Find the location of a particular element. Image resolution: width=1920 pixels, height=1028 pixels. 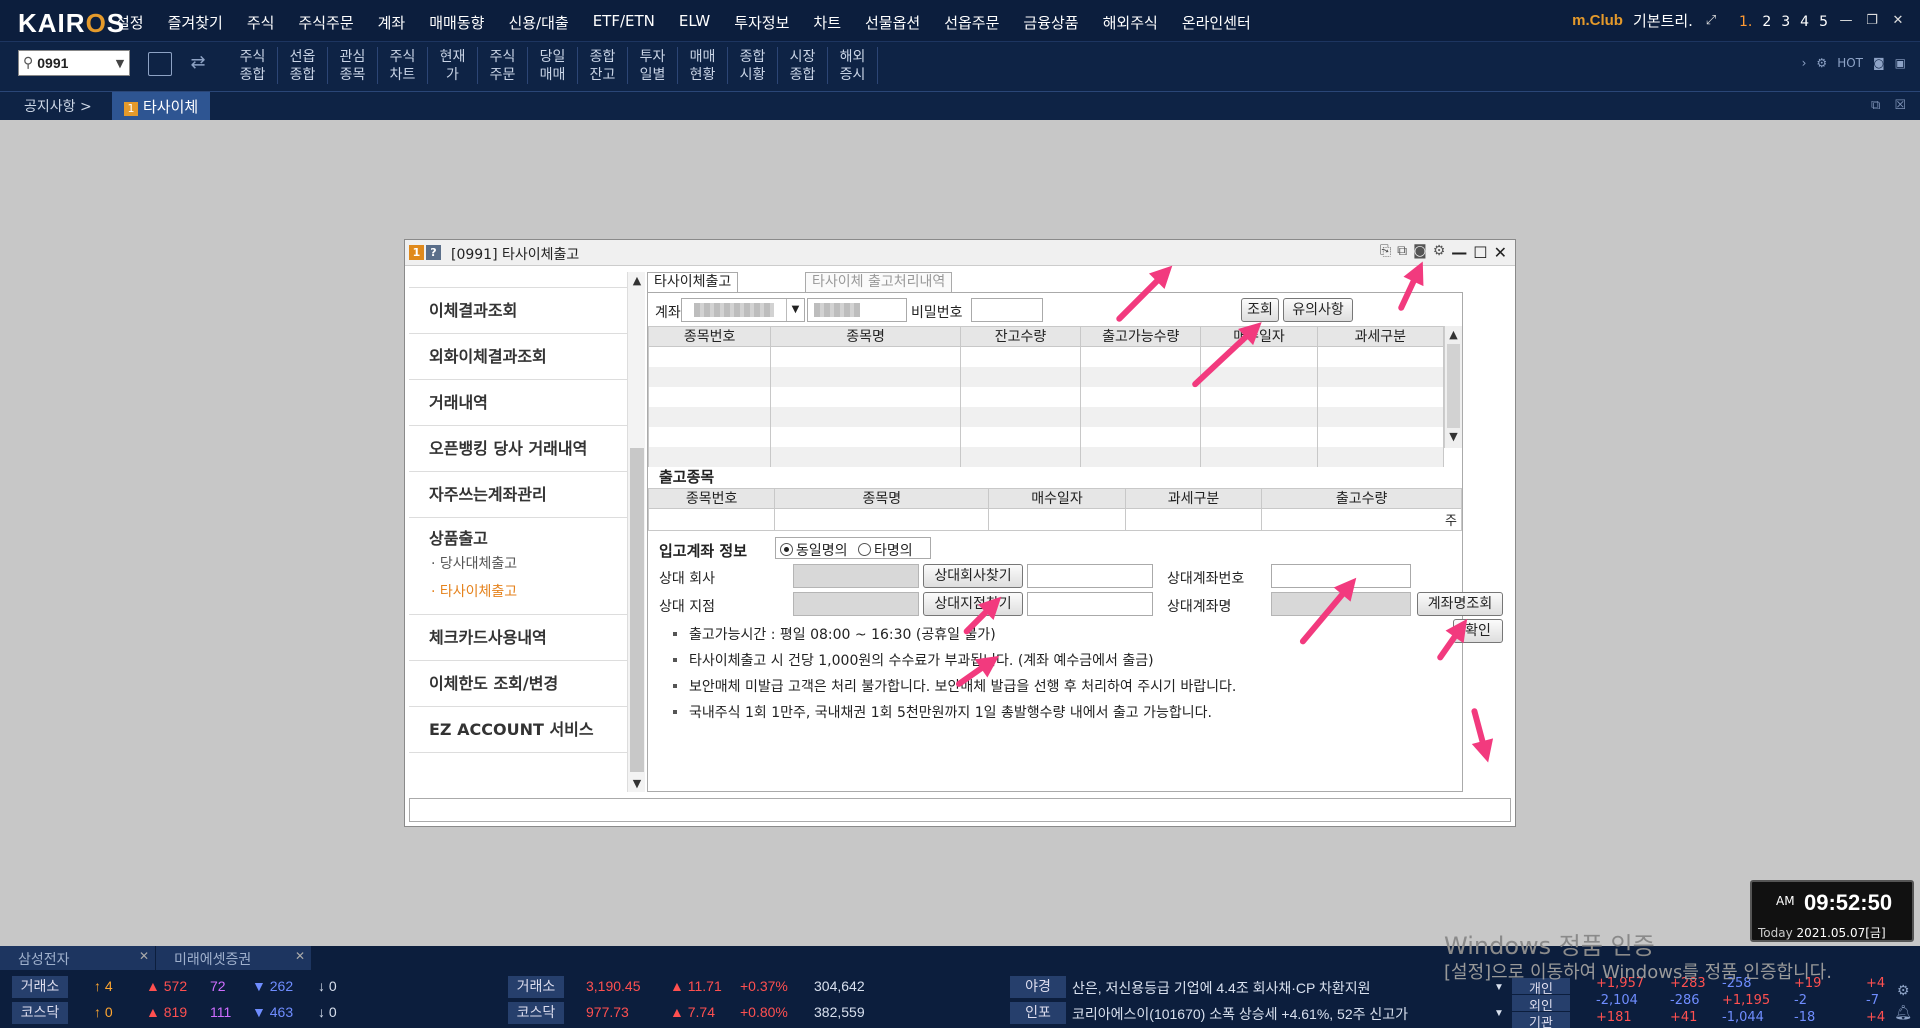

nav-item: 자주쓰는계좌관리 is located at coordinates (518, 495).